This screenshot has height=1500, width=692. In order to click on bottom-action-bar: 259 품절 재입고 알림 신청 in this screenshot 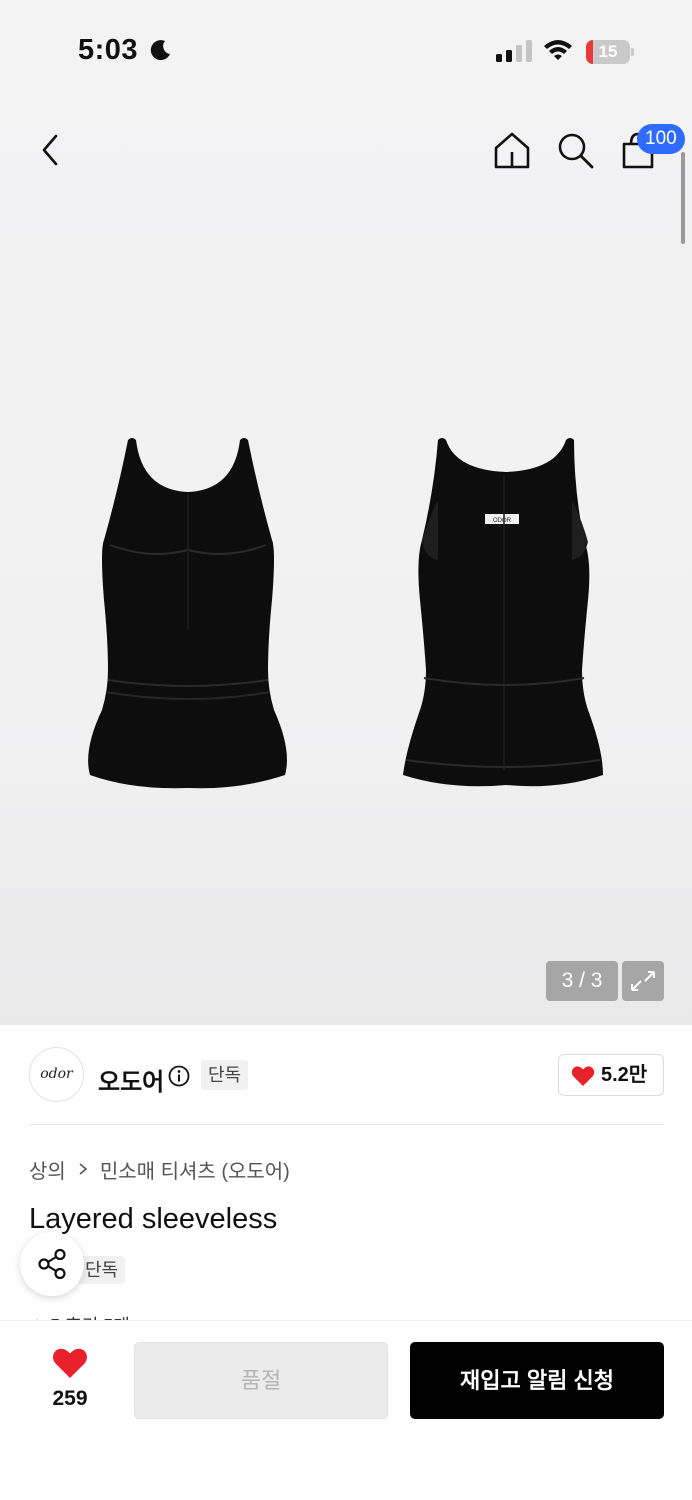, I will do `click(346, 1410)`.